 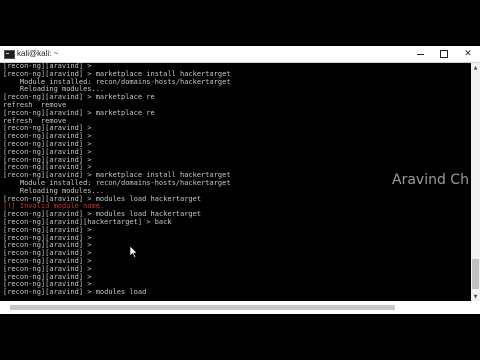 I want to click on terminal-icon, so click(x=9, y=54).